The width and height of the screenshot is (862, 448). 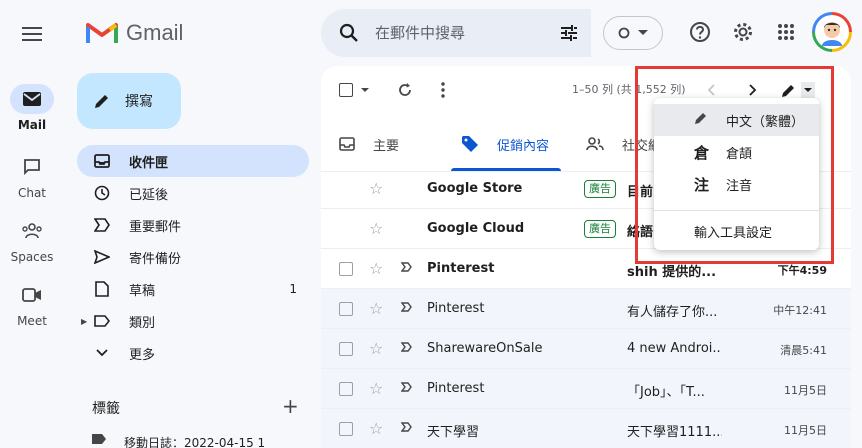 I want to click on sidebar-item-snoozed: 已延後, so click(x=193, y=193).